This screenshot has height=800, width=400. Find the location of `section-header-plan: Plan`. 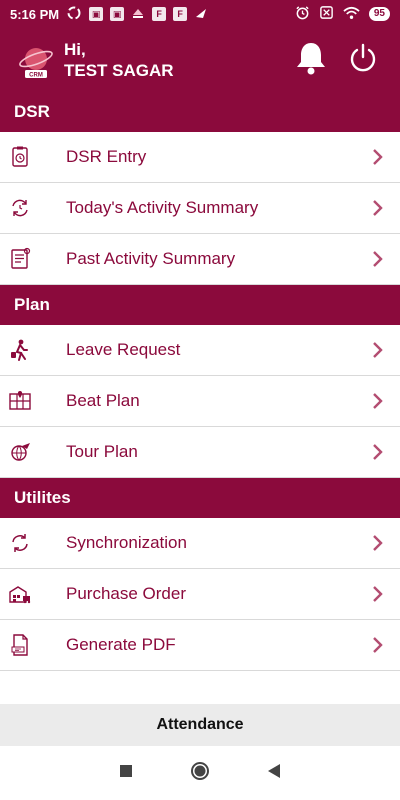

section-header-plan: Plan is located at coordinates (200, 305).